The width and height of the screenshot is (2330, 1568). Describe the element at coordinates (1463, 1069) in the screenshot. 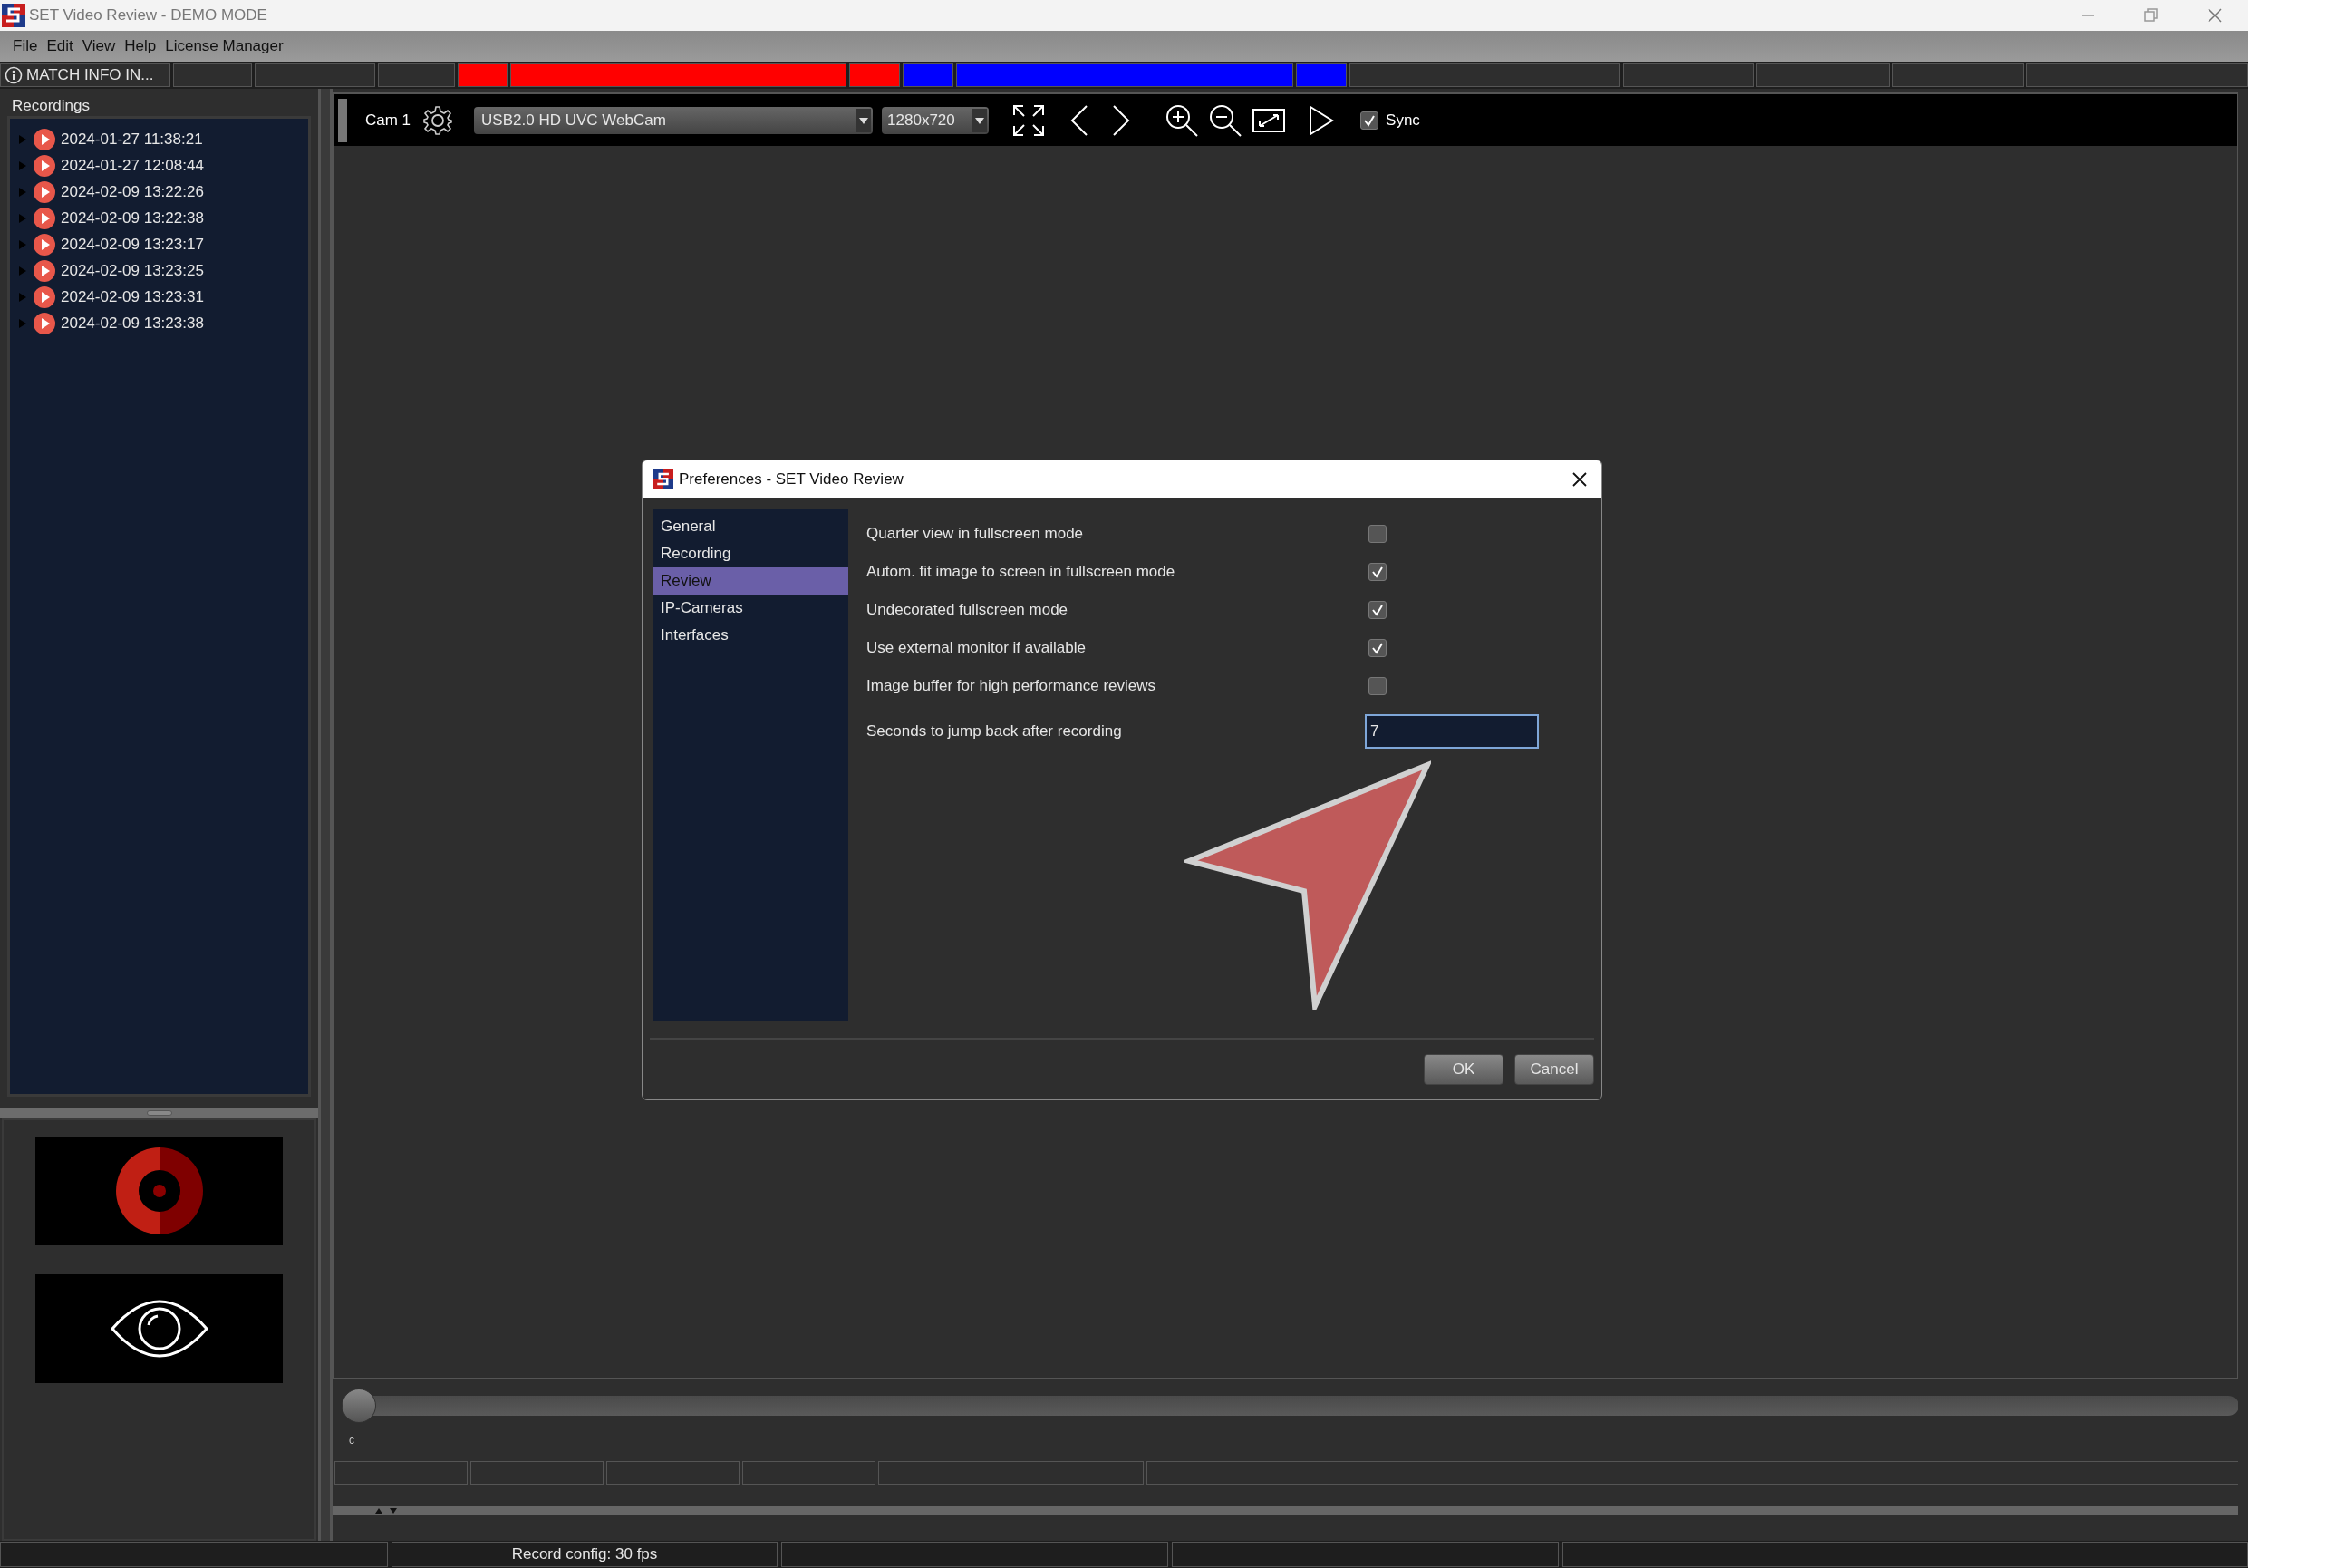

I see `dialog-button: OK` at that location.